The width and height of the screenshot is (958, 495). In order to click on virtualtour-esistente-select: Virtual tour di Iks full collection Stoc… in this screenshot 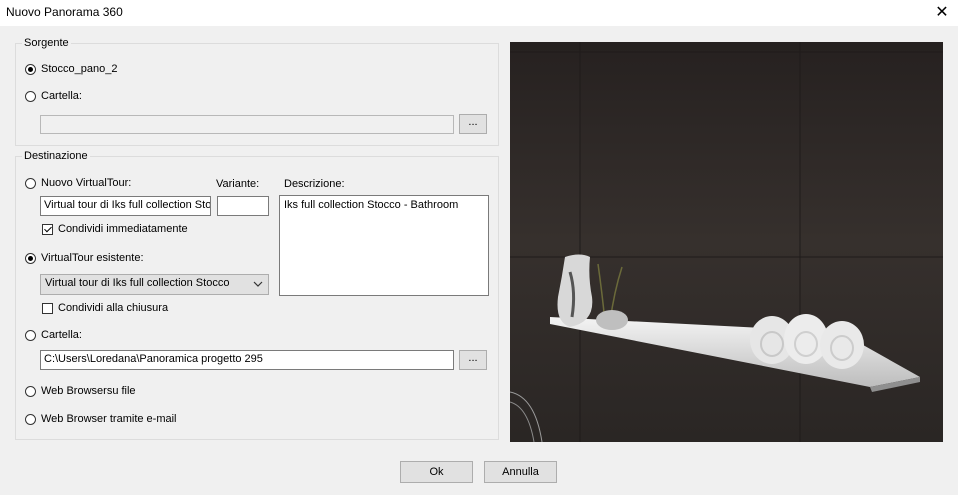, I will do `click(154, 284)`.